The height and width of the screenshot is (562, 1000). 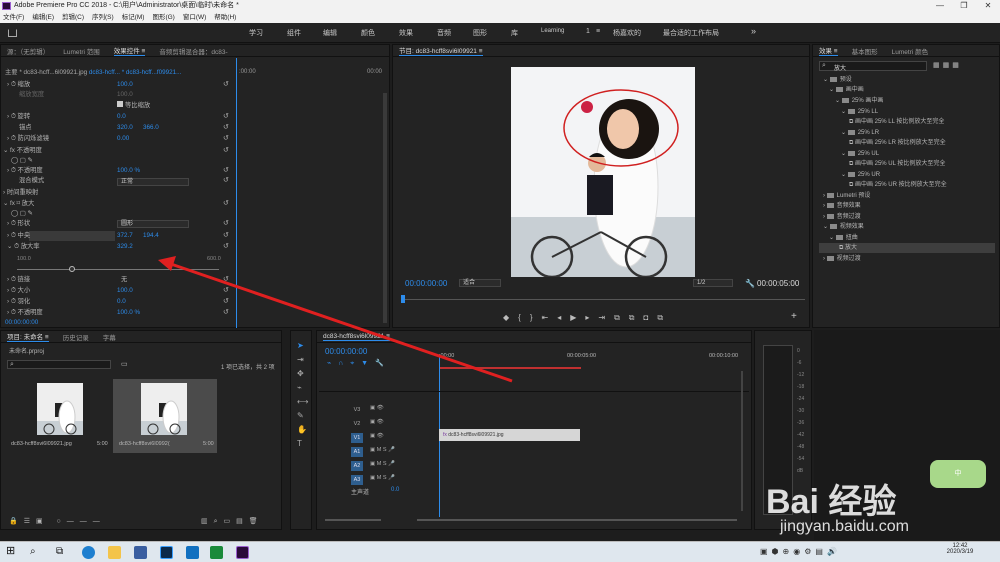 What do you see at coordinates (12, 550) in the screenshot?
I see `windows-start-icon: ⊞` at bounding box center [12, 550].